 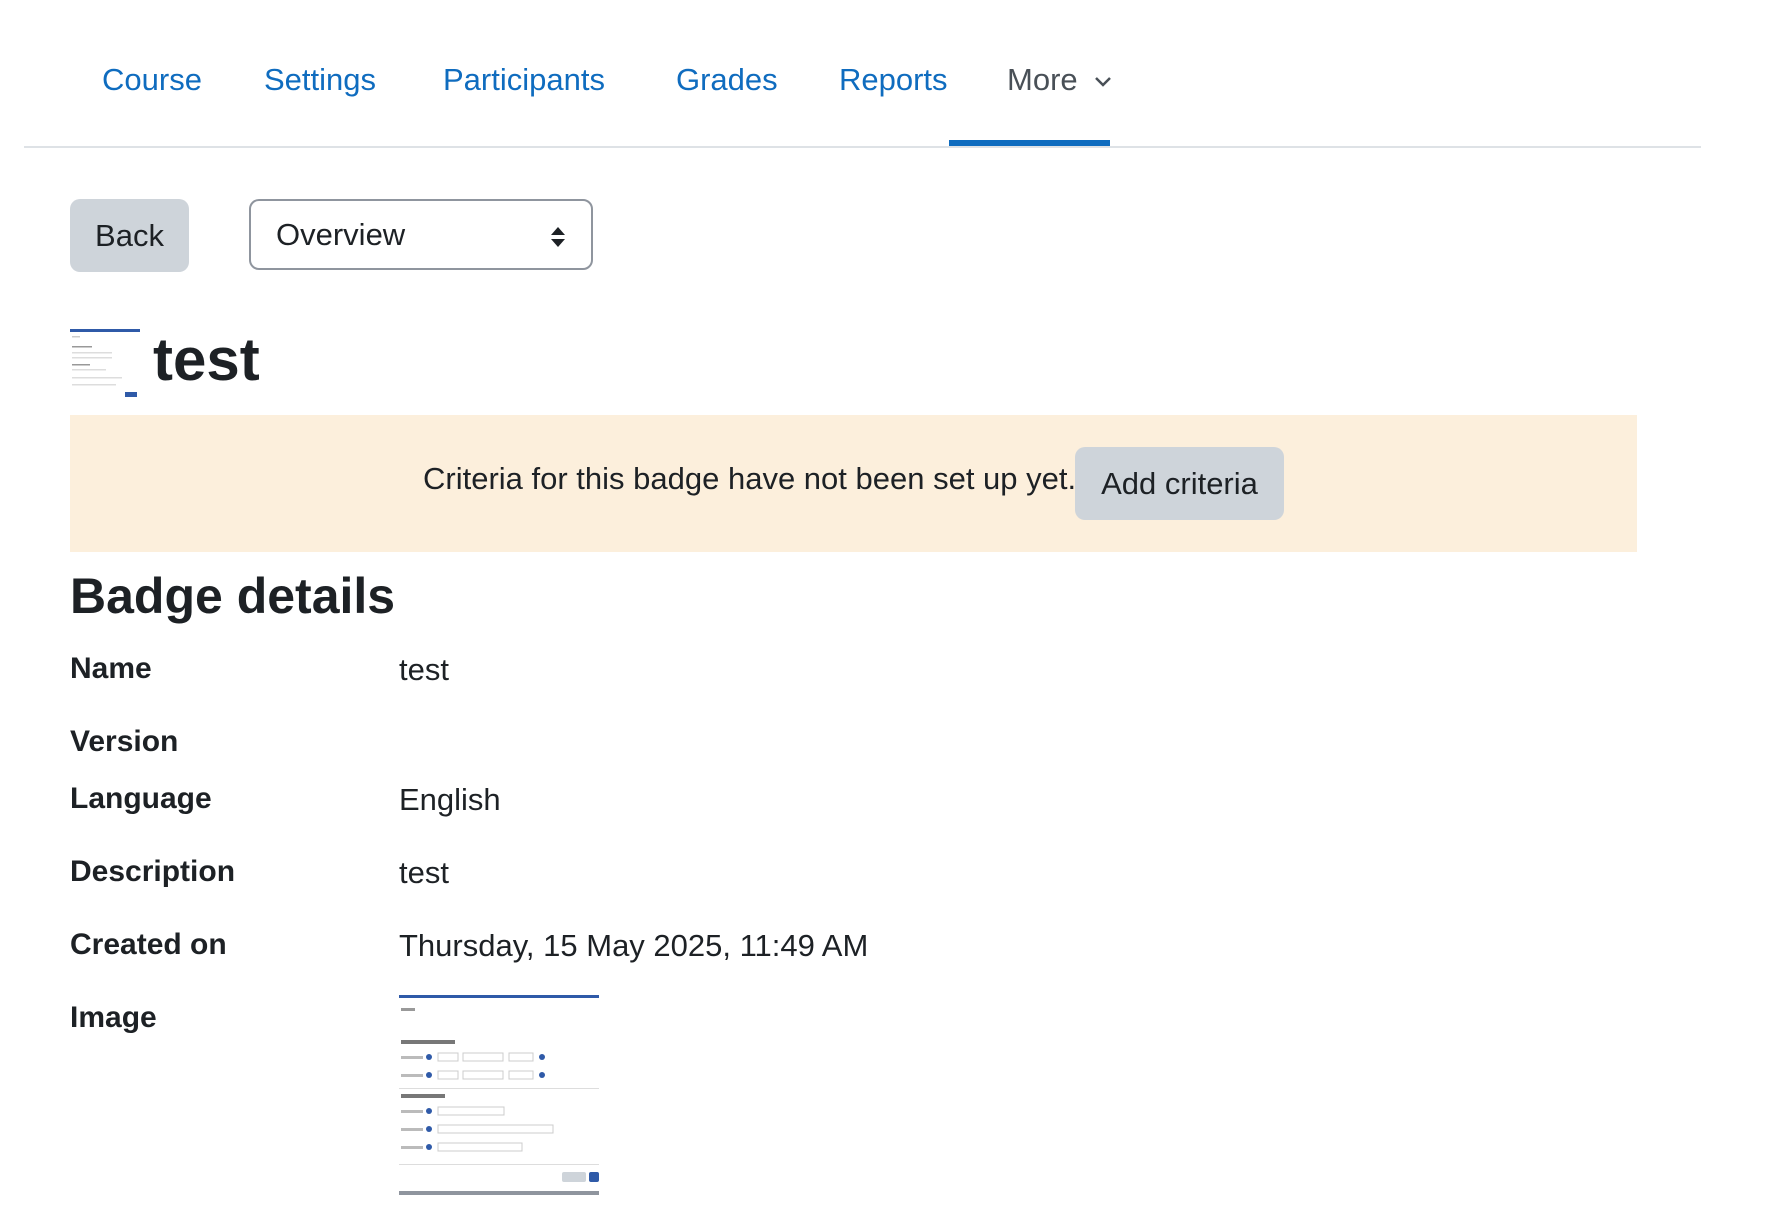 What do you see at coordinates (153, 871) in the screenshot?
I see `description-label: Description` at bounding box center [153, 871].